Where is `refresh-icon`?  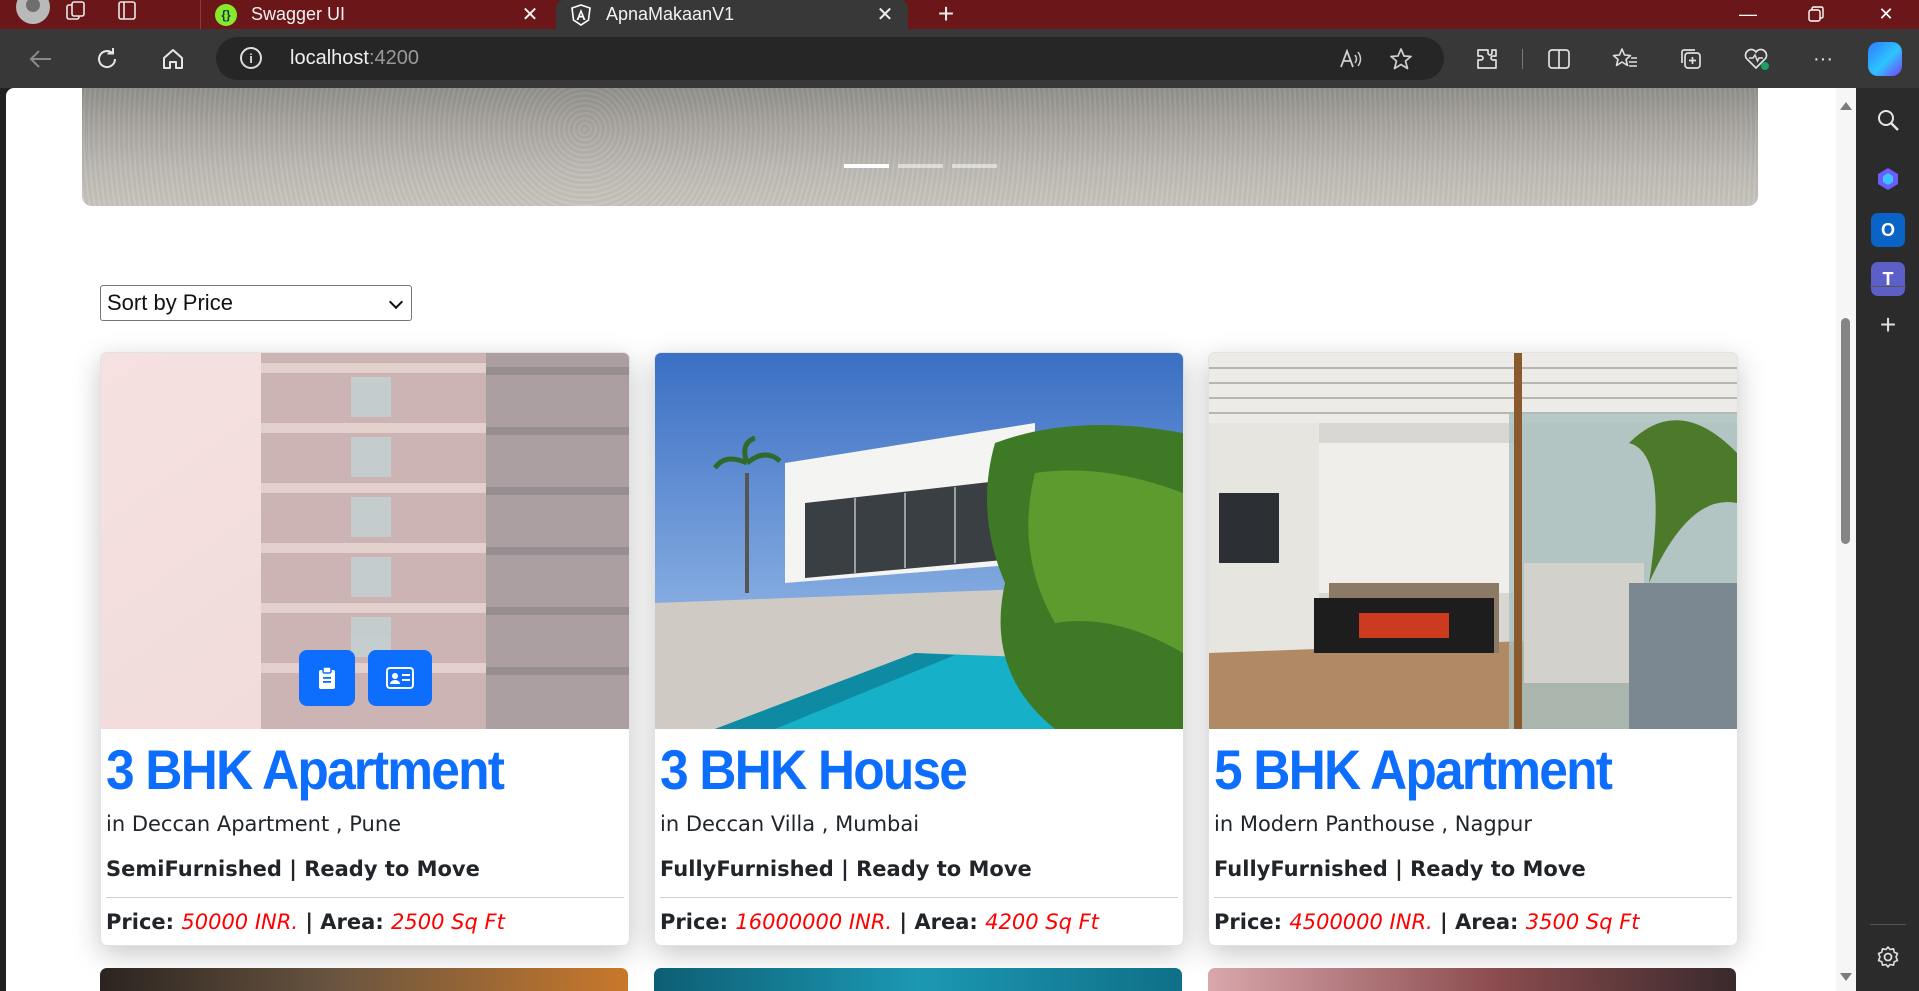 refresh-icon is located at coordinates (107, 59).